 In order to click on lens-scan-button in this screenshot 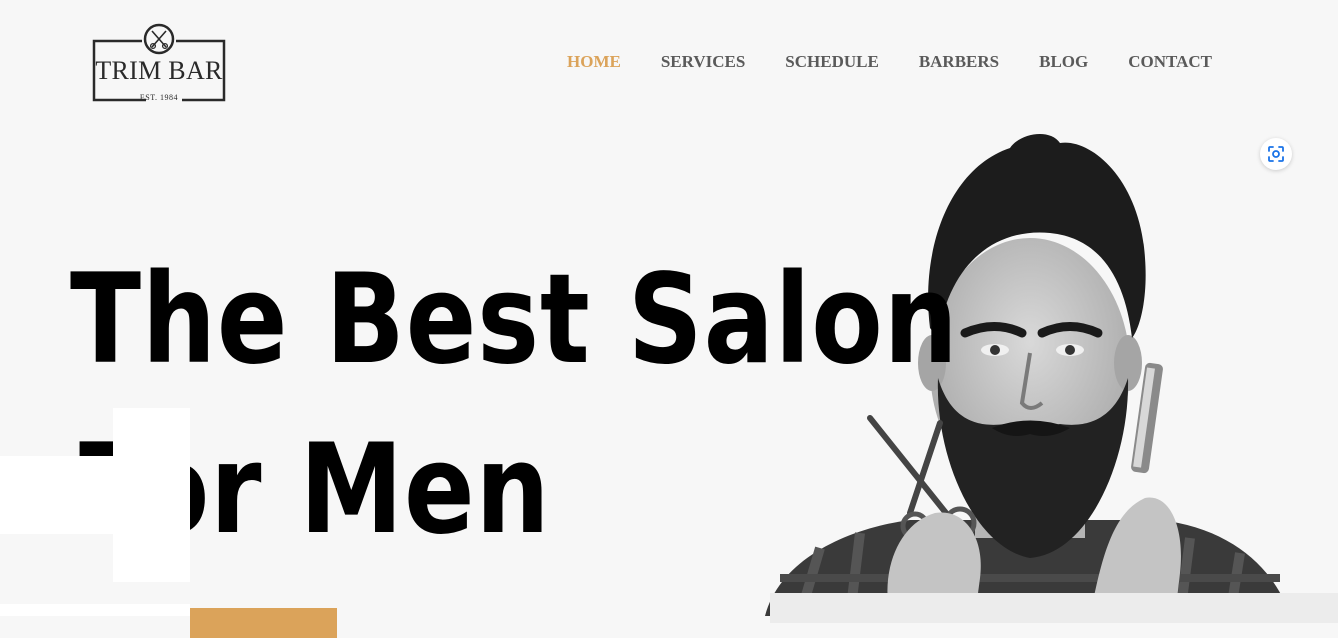, I will do `click(1276, 154)`.